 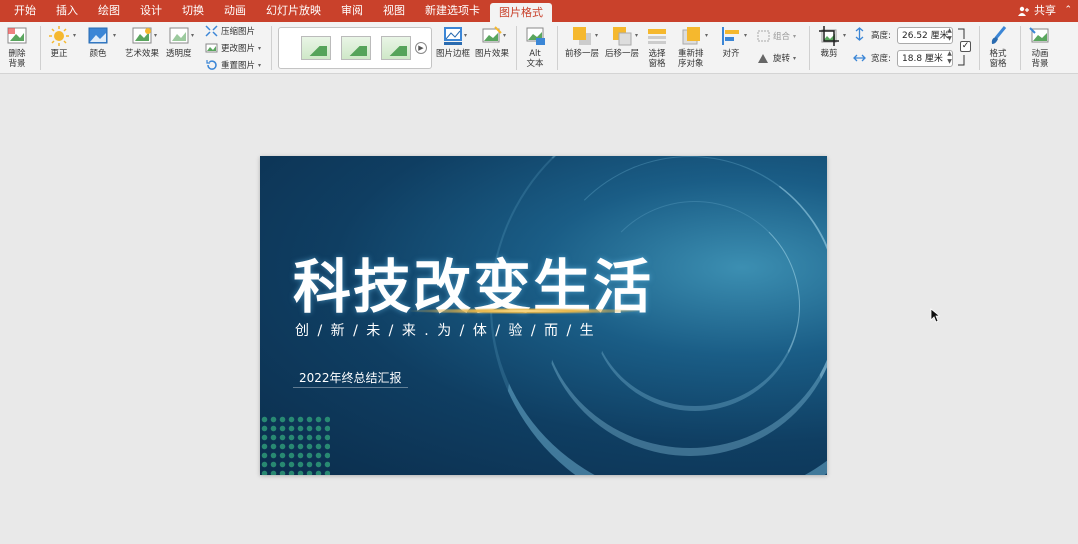 I want to click on rotate-icon, so click(x=763, y=58).